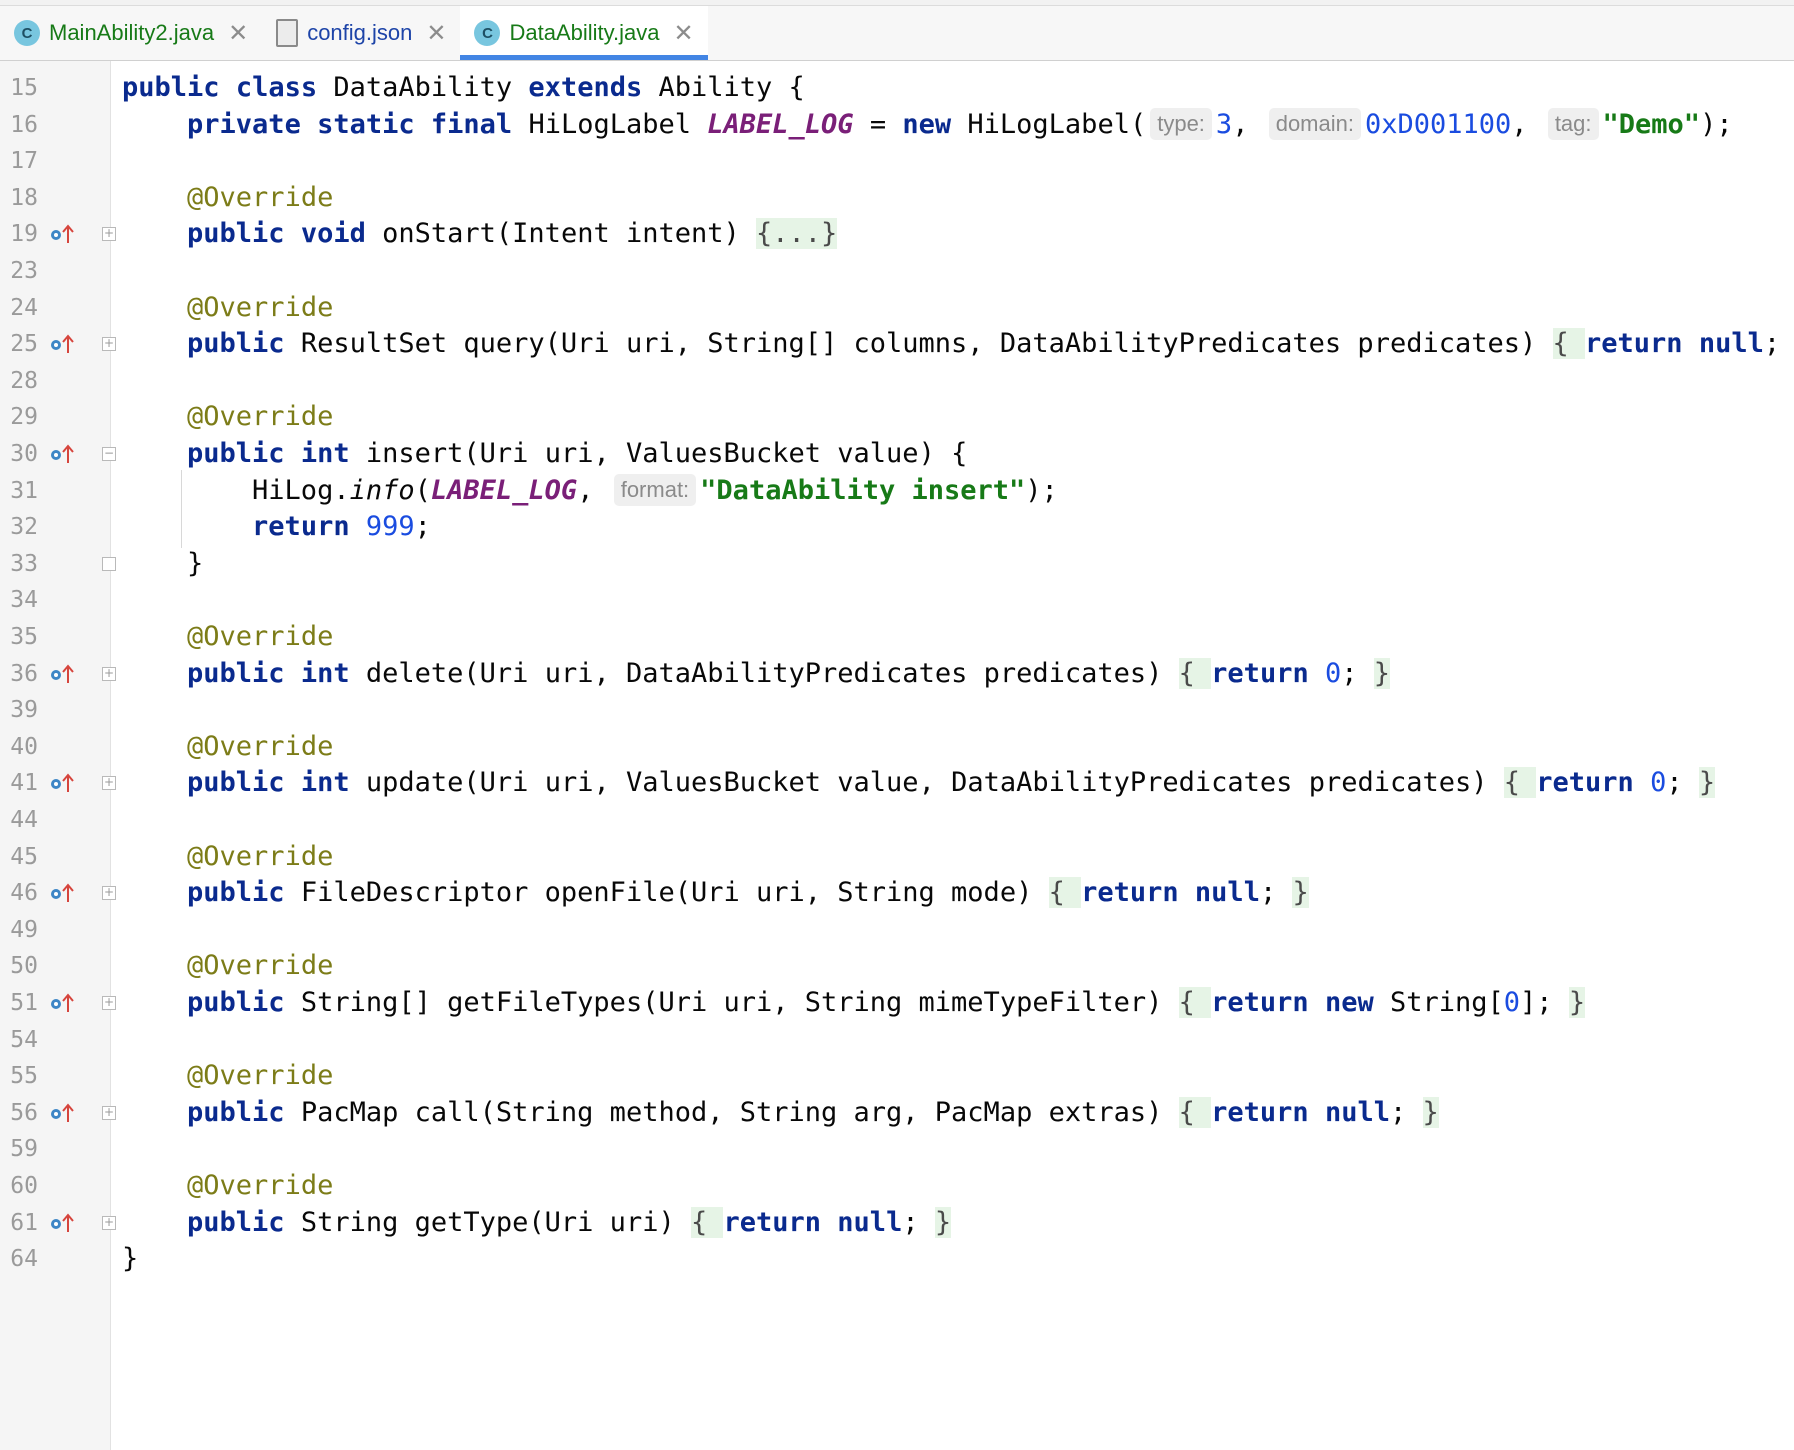 The width and height of the screenshot is (1794, 1450). What do you see at coordinates (504, 490) in the screenshot?
I see `constant: LABEL_LOG` at bounding box center [504, 490].